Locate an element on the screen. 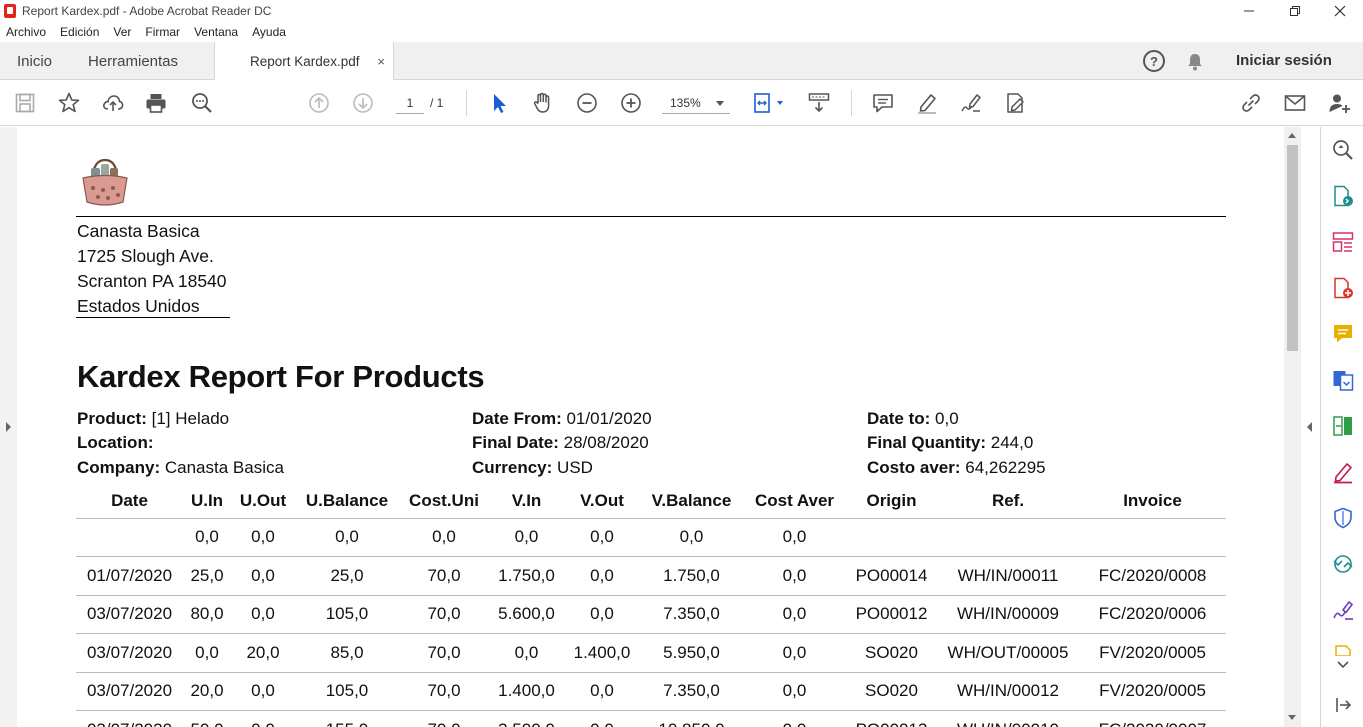 The height and width of the screenshot is (727, 1363). right-pane-toggle is located at coordinates (1310, 427).